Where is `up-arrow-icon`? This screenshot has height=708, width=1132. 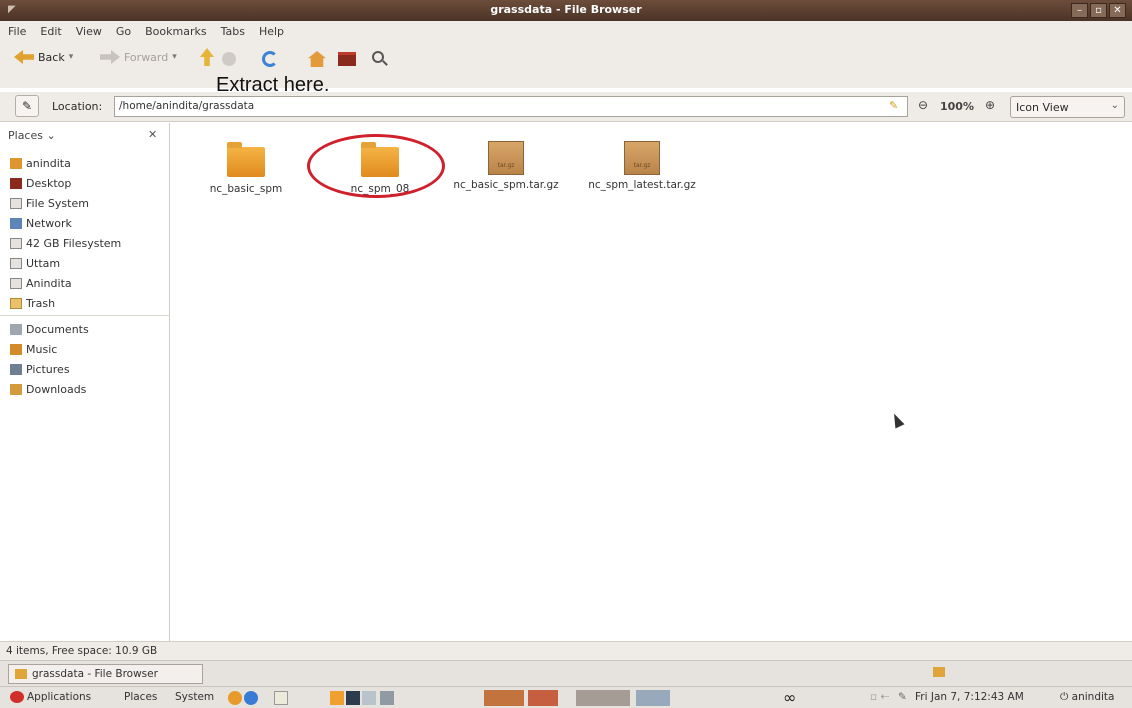 up-arrow-icon is located at coordinates (207, 57).